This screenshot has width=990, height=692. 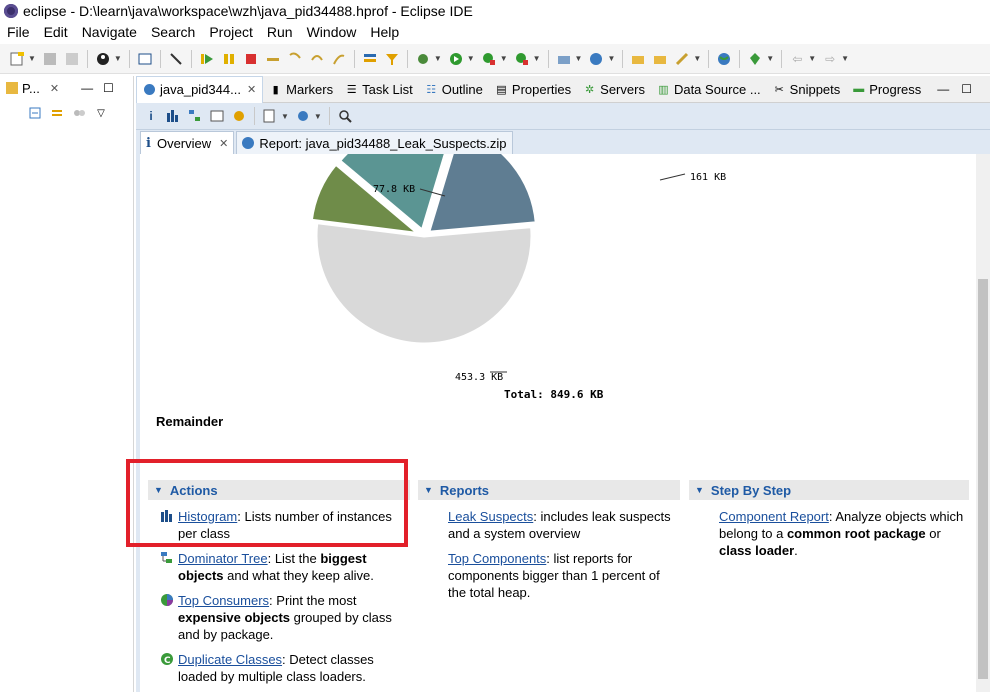 What do you see at coordinates (280, 32) in the screenshot?
I see `menu-run: Run` at bounding box center [280, 32].